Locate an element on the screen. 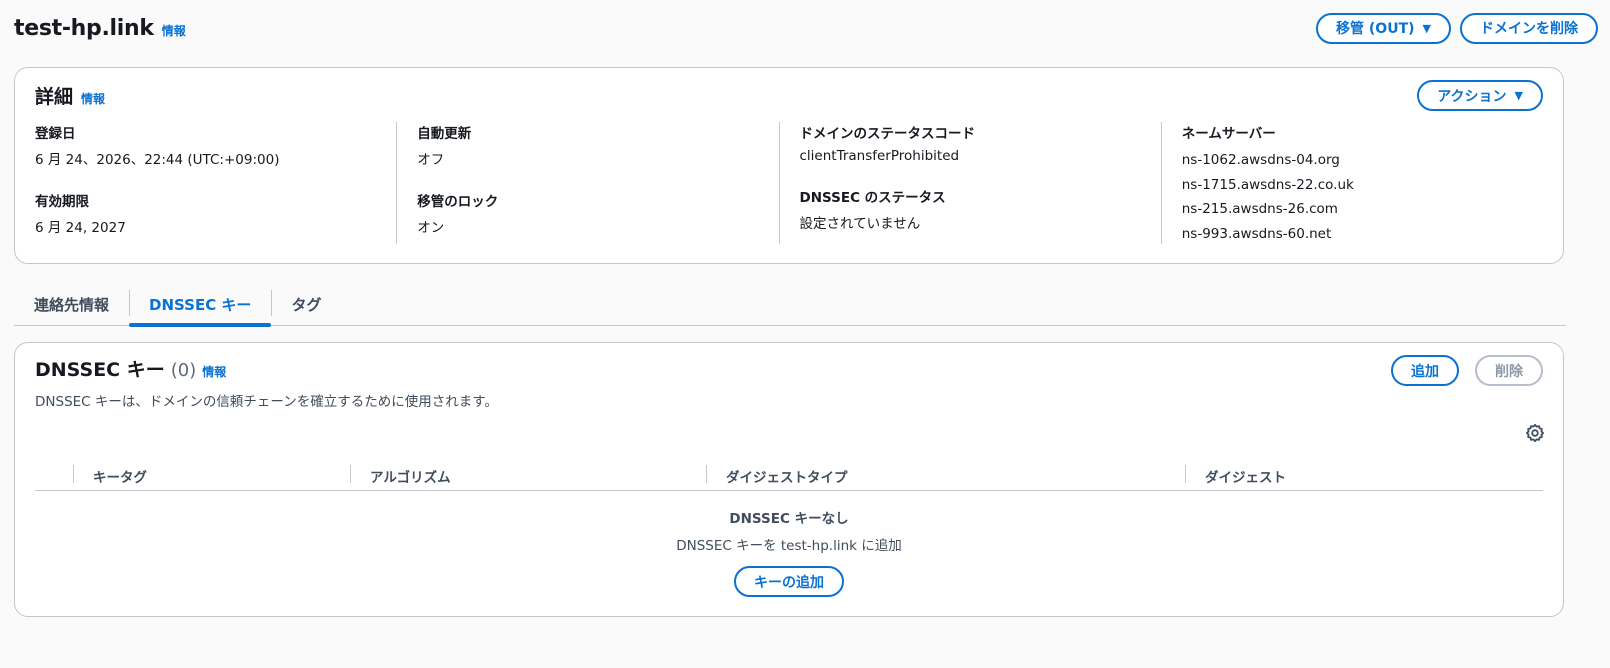  status-code-kv: ドメインのステータスコード clientTransferProhibited is located at coordinates (970, 143).